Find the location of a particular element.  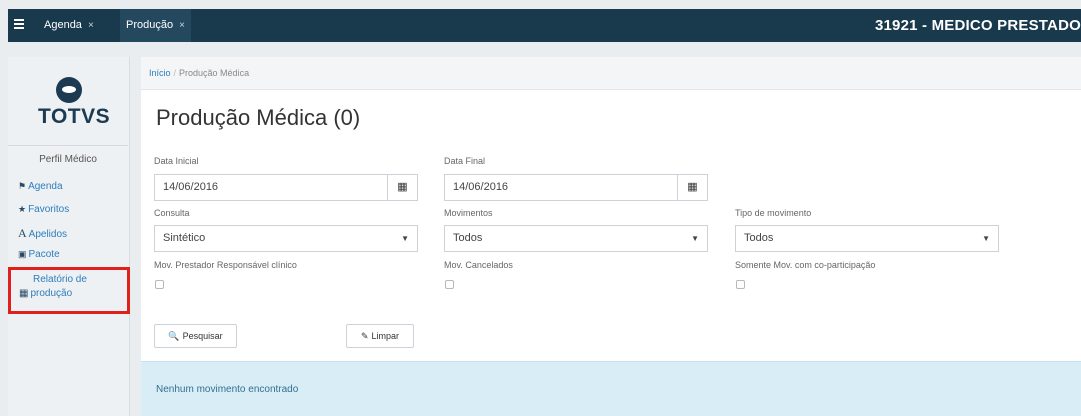

consulta-label: Consulta is located at coordinates (172, 213).